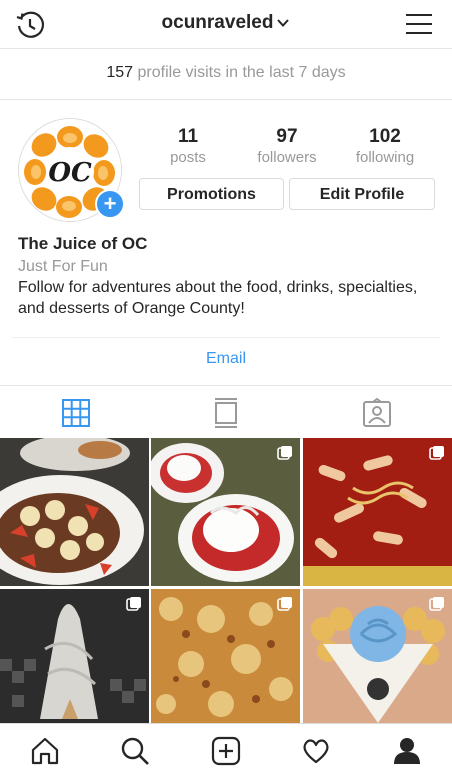  I want to click on following-count: 102, so click(385, 136).